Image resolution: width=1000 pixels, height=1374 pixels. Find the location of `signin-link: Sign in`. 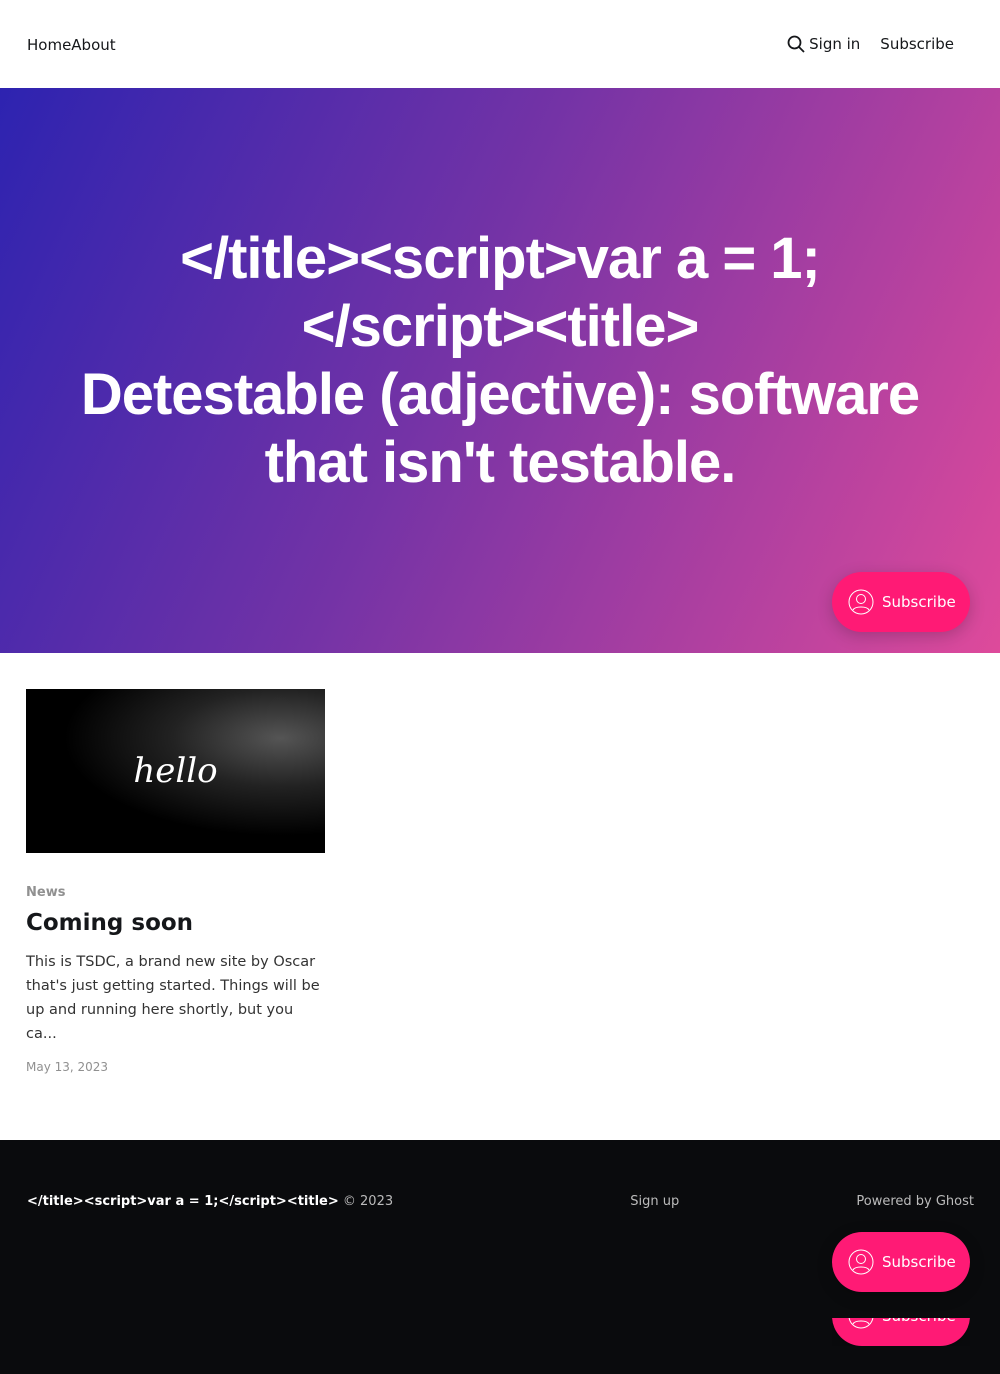

signin-link: Sign in is located at coordinates (823, 44).